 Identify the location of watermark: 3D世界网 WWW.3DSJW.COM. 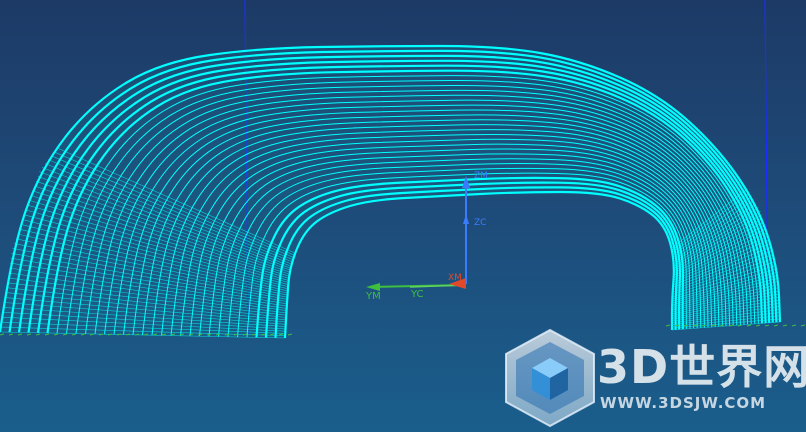
(654, 378).